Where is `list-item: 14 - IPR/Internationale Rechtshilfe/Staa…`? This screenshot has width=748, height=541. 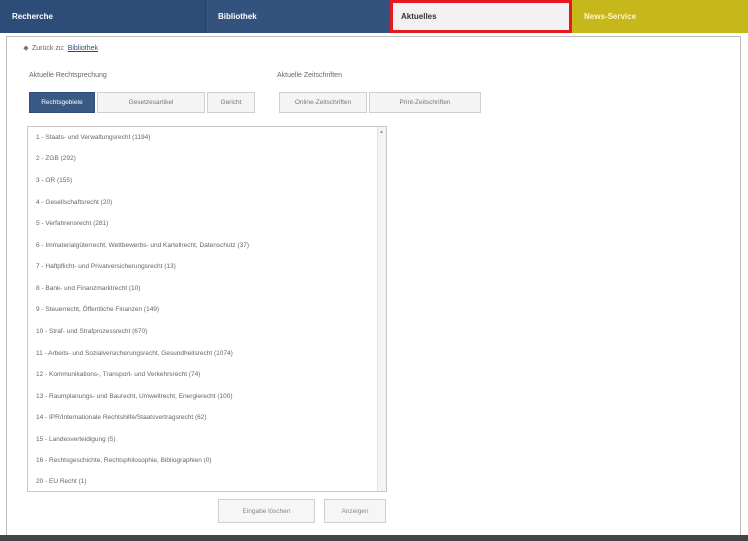 list-item: 14 - IPR/Internationale Rechtshilfe/Staa… is located at coordinates (121, 417).